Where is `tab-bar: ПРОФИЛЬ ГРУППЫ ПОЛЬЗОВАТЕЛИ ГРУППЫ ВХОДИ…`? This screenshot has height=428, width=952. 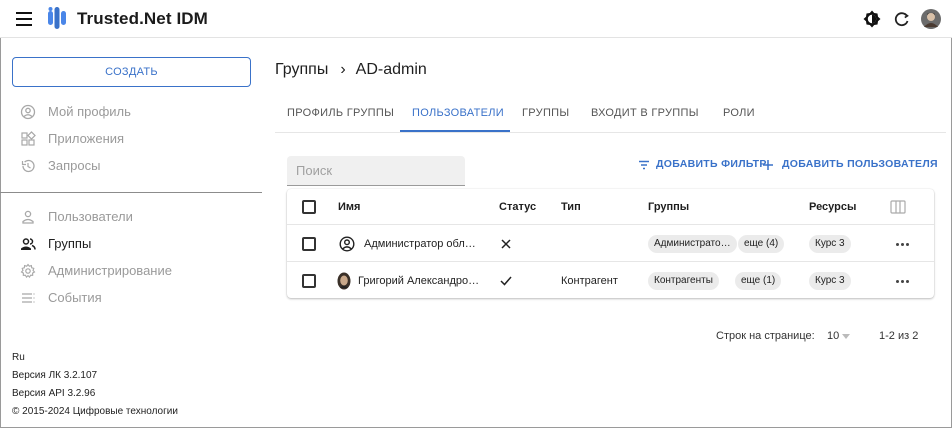 tab-bar: ПРОФИЛЬ ГРУППЫ ПОЛЬЗОВАТЕЛИ ГРУППЫ ВХОДИ… is located at coordinates (610, 116).